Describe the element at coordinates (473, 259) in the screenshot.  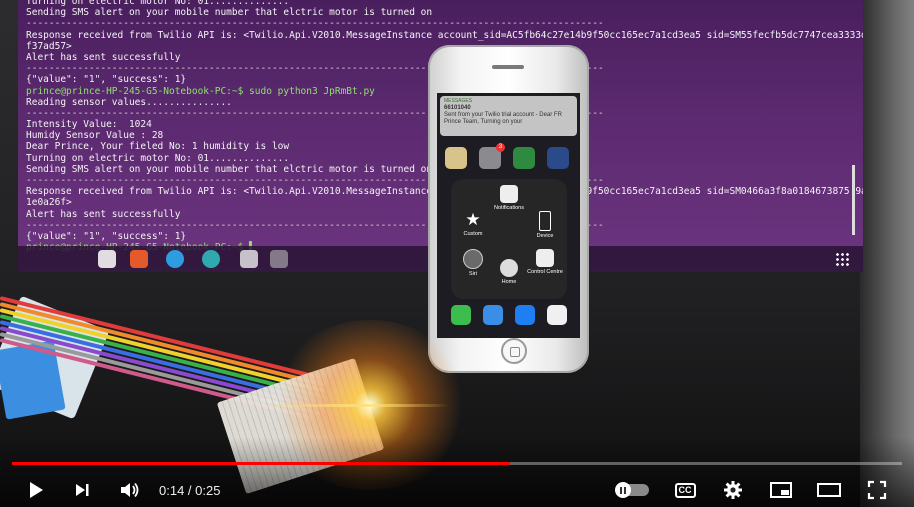
I see `siri-icon` at that location.